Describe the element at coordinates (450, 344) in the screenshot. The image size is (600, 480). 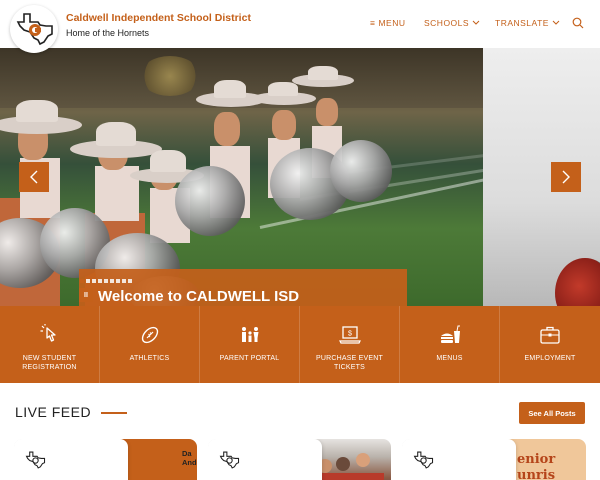
I see `quick-link-menus: MENUS` at that location.